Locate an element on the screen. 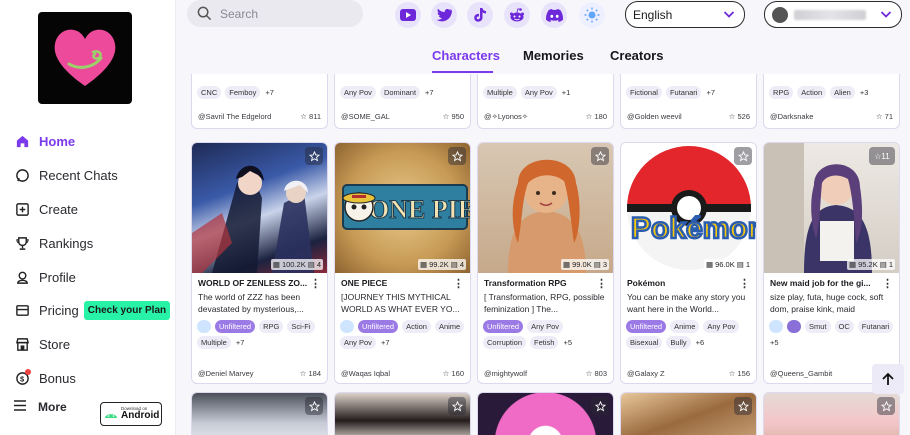 This screenshot has height=435, width=910. creator-name: @✧Lyonos✧ is located at coordinates (506, 116).